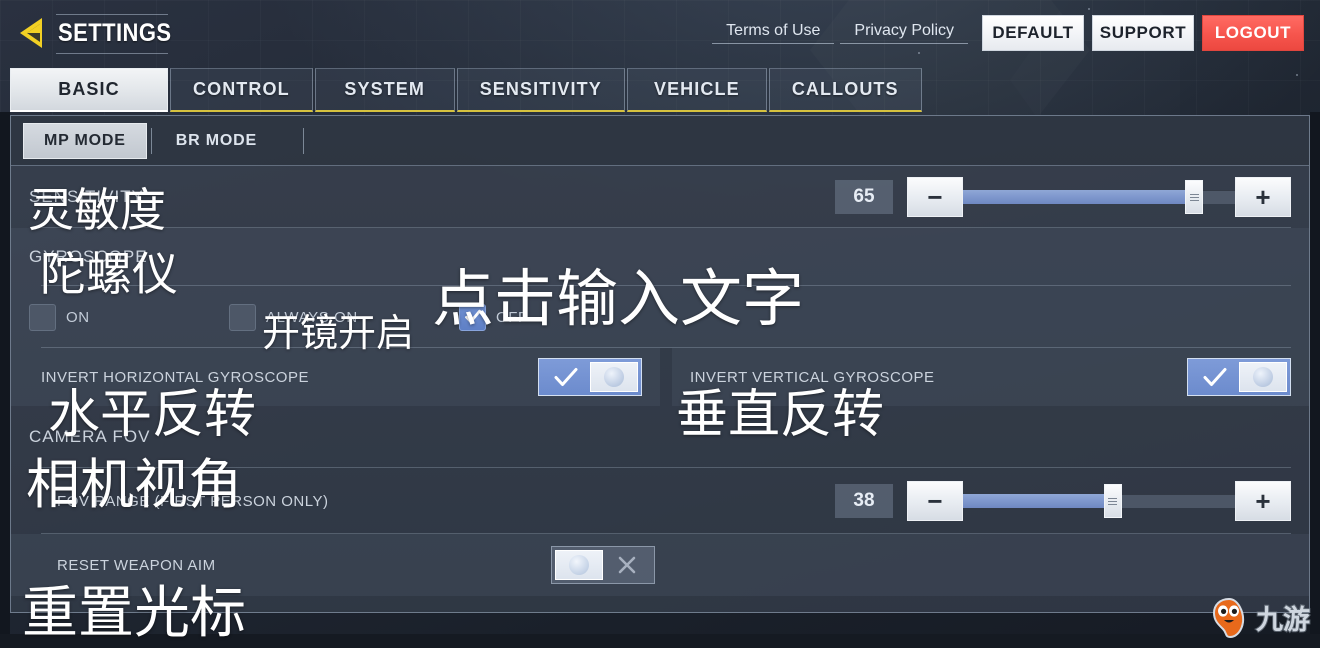  I want to click on checkbox-off, so click(472, 317).